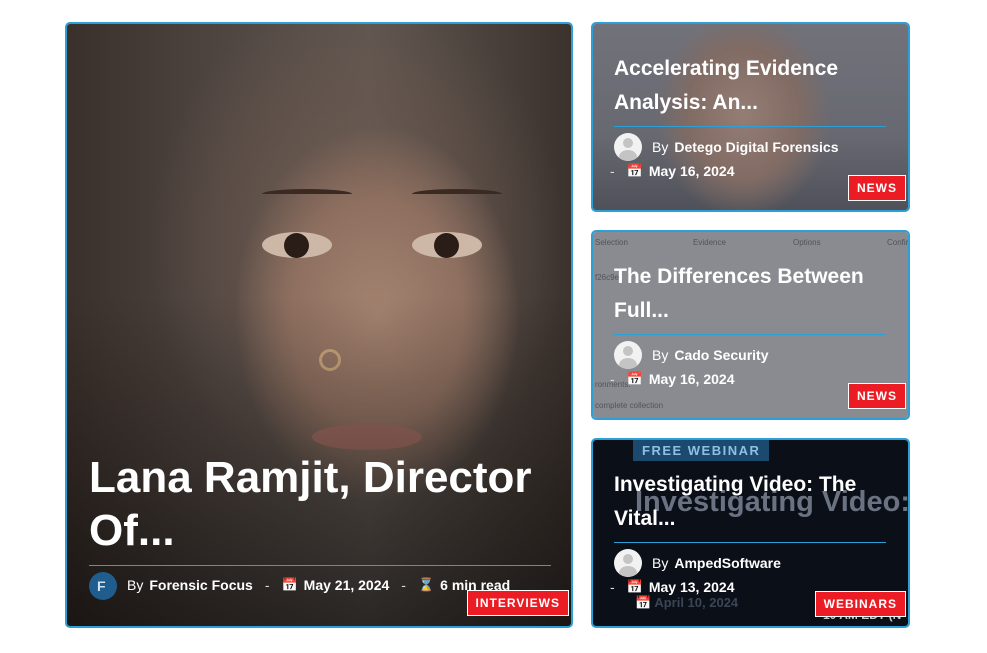 This screenshot has height=653, width=987. Describe the element at coordinates (709, 242) in the screenshot. I see `background-text: Evidence` at that location.